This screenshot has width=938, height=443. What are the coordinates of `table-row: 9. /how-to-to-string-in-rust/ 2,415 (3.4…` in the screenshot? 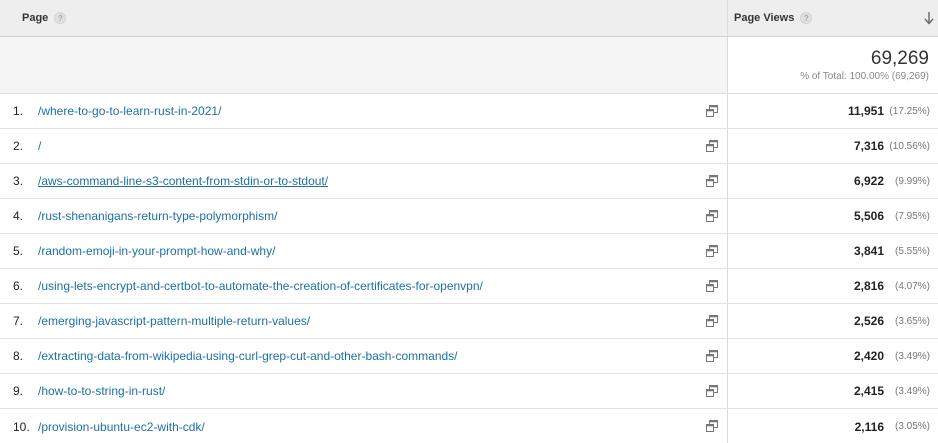 It's located at (469, 391).